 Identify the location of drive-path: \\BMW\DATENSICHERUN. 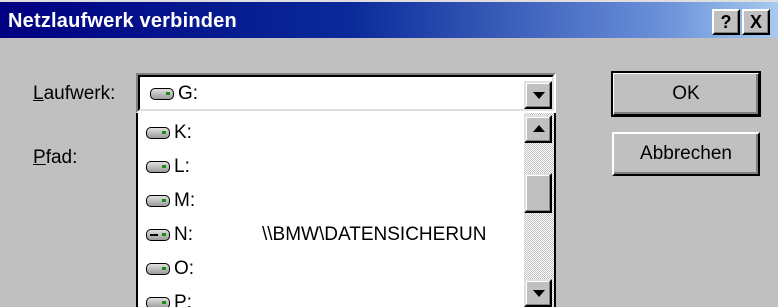
(374, 234).